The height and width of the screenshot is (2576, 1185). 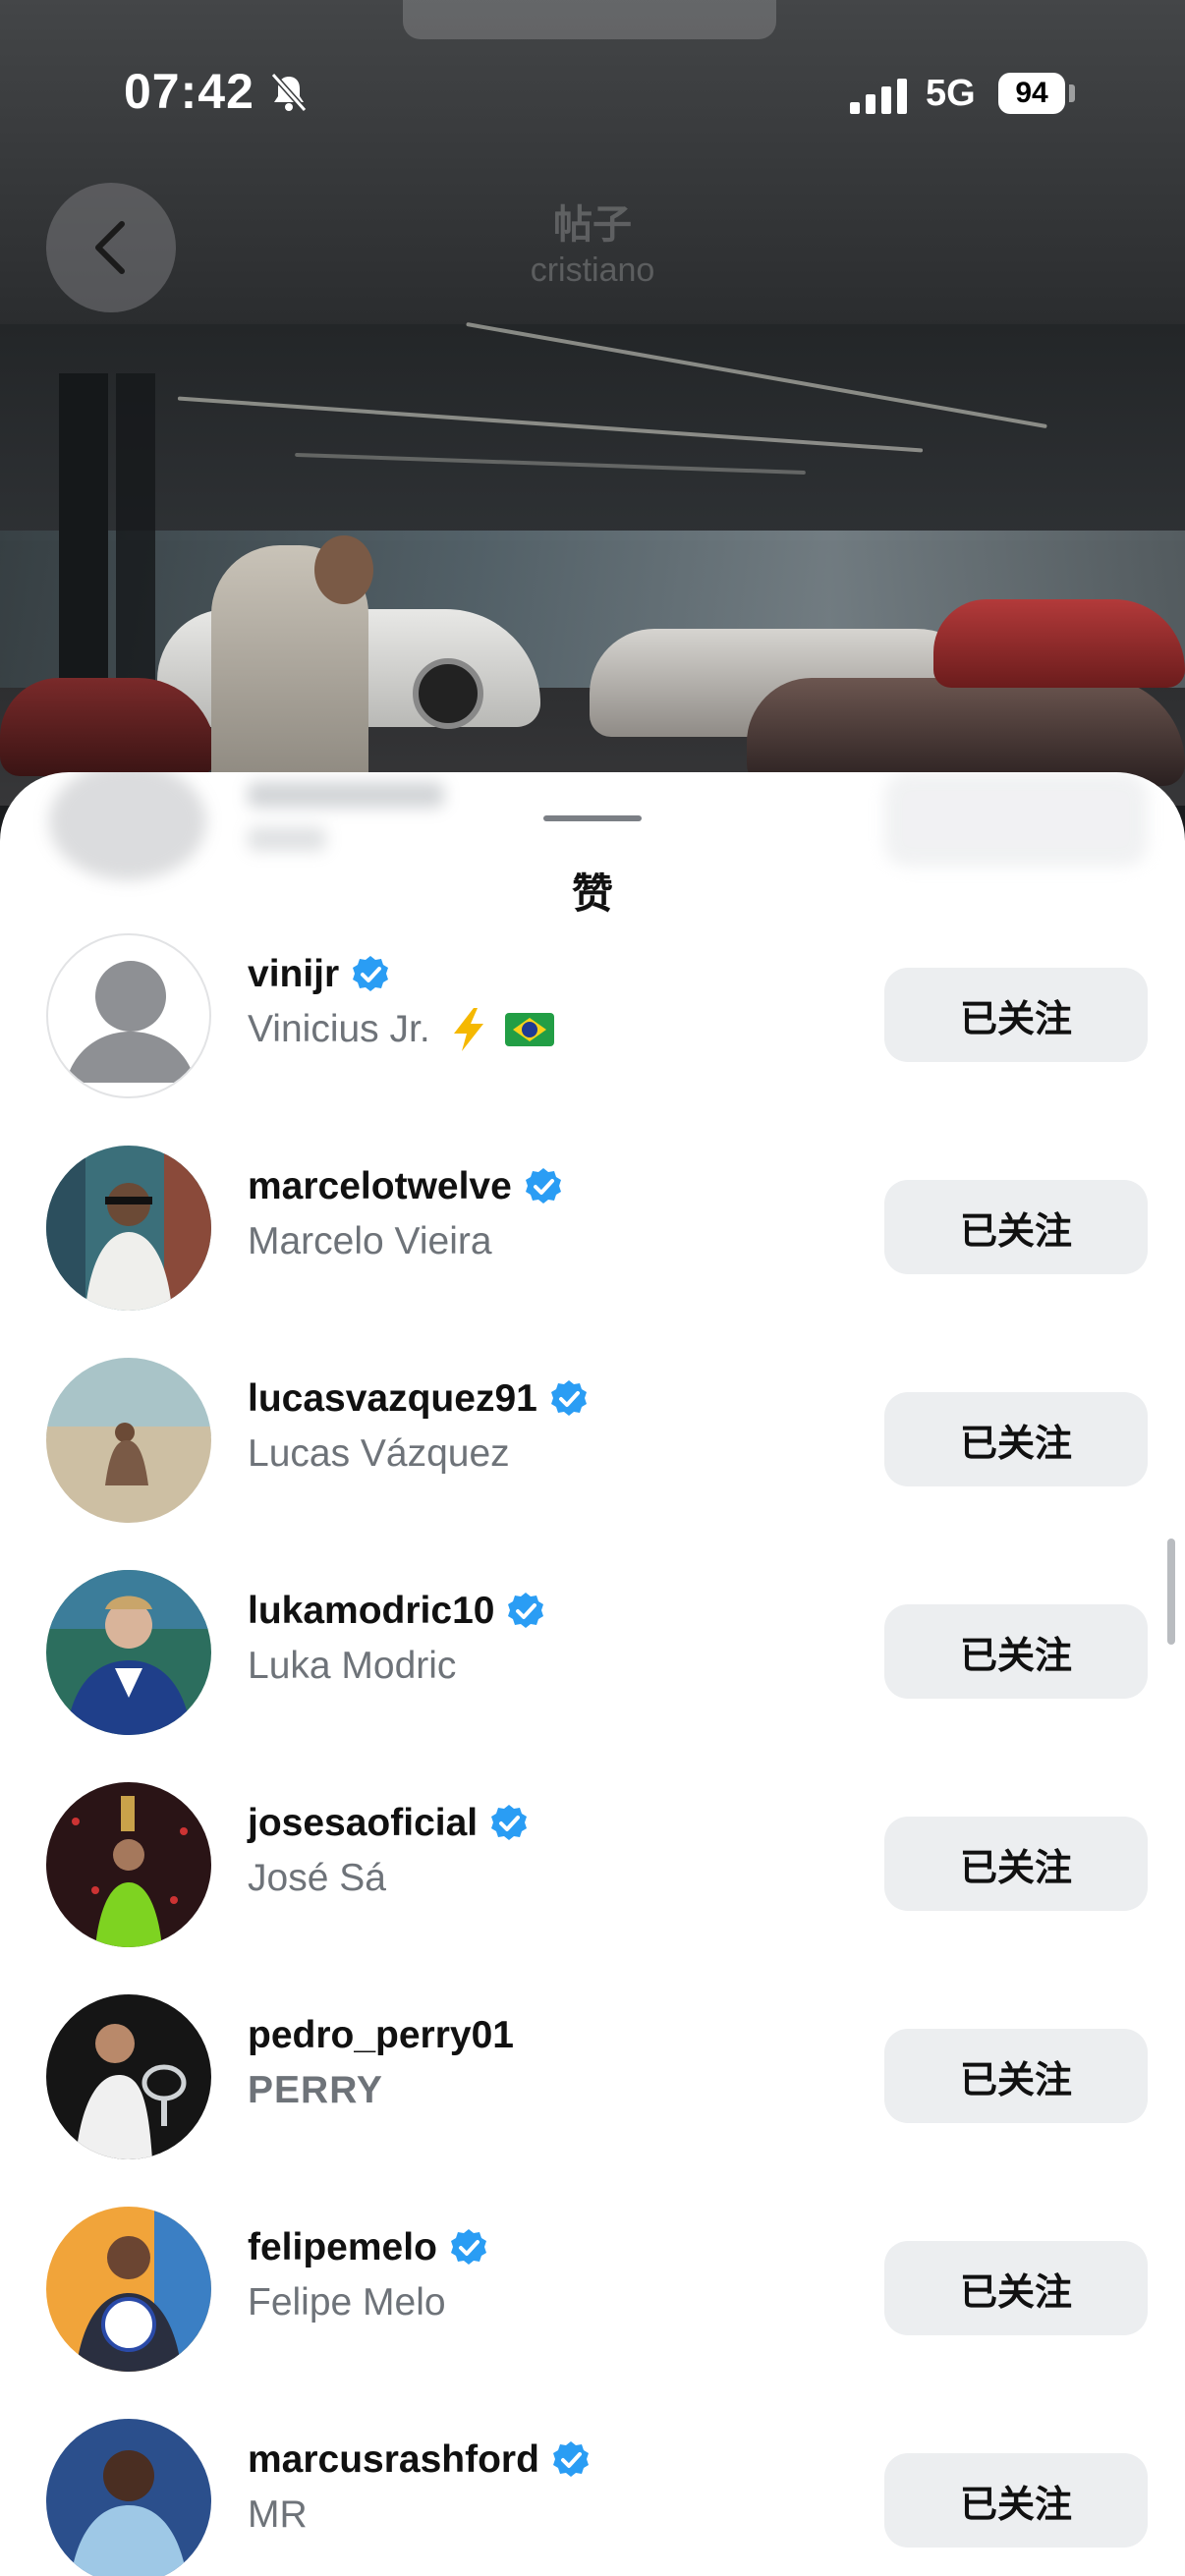 What do you see at coordinates (1031, 93) in the screenshot?
I see `battery-icon: 94` at bounding box center [1031, 93].